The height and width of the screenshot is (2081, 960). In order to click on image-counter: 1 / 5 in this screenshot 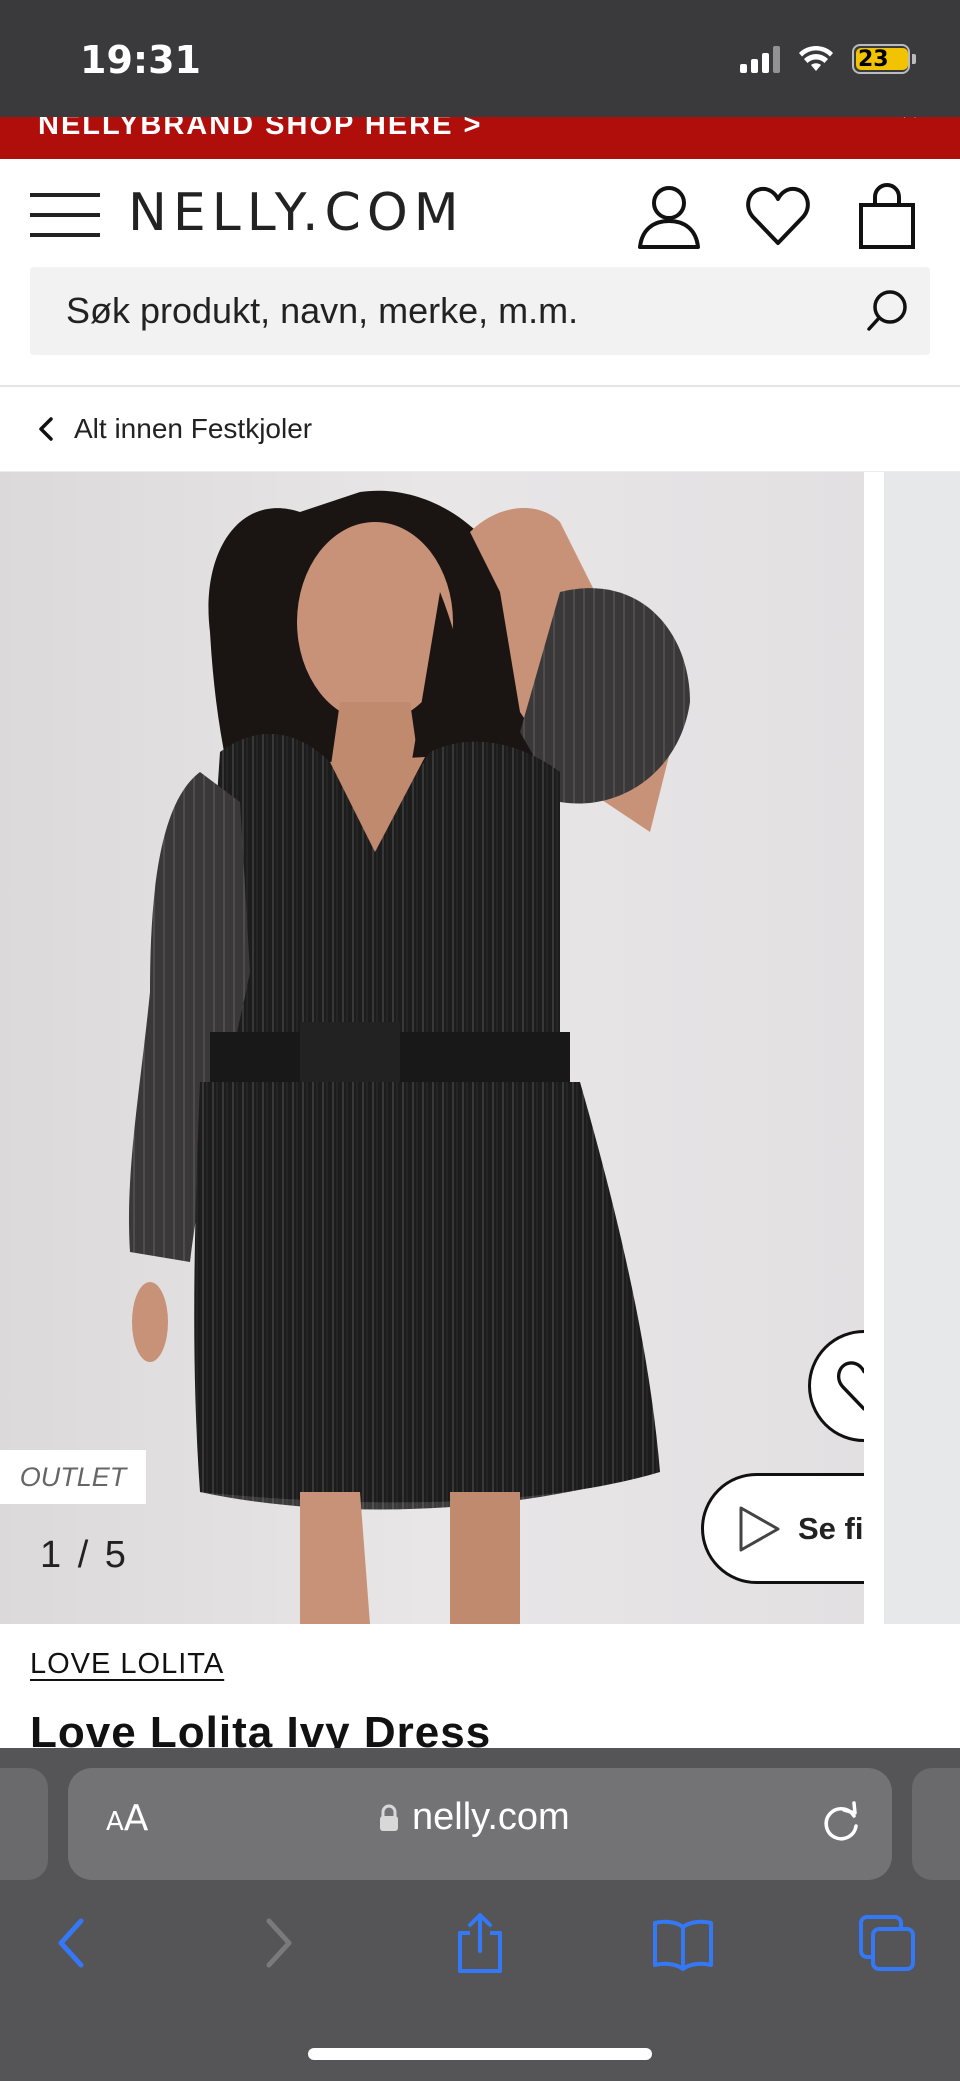, I will do `click(84, 1555)`.